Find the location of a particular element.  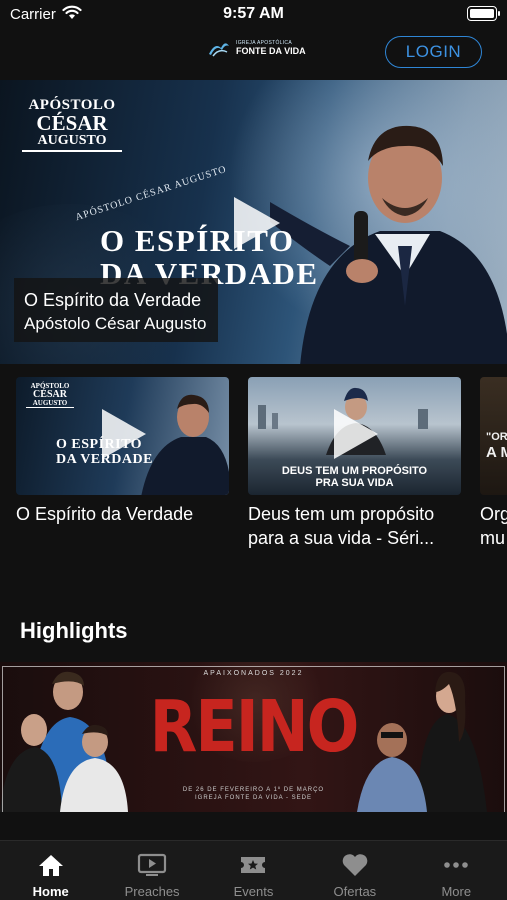

logo-small-text: IGREJA APOSTÓLICA is located at coordinates (264, 42).